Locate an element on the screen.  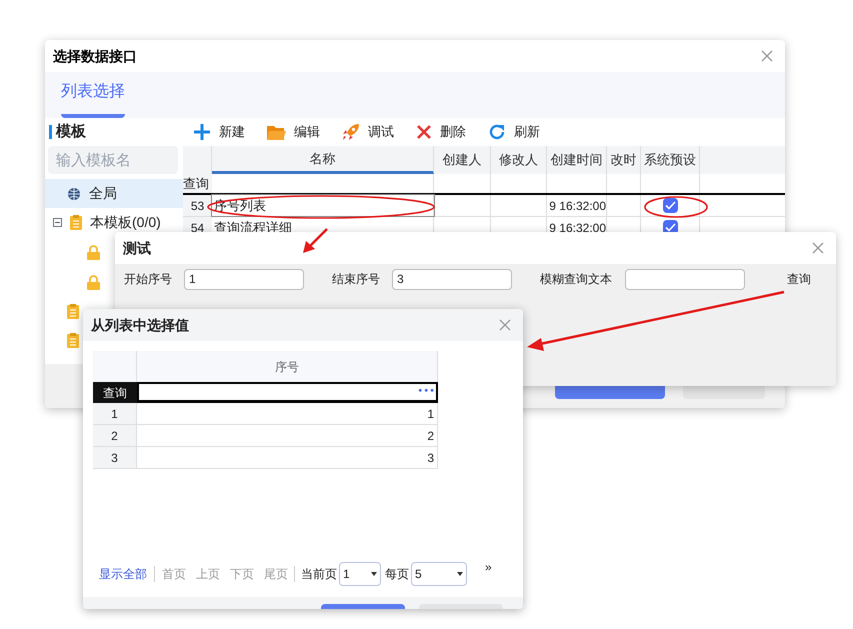
tree-label: 全局 is located at coordinates (103, 193).